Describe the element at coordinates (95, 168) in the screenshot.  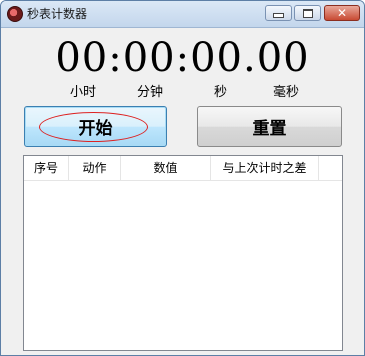
I see `column-header-action: 动作` at that location.